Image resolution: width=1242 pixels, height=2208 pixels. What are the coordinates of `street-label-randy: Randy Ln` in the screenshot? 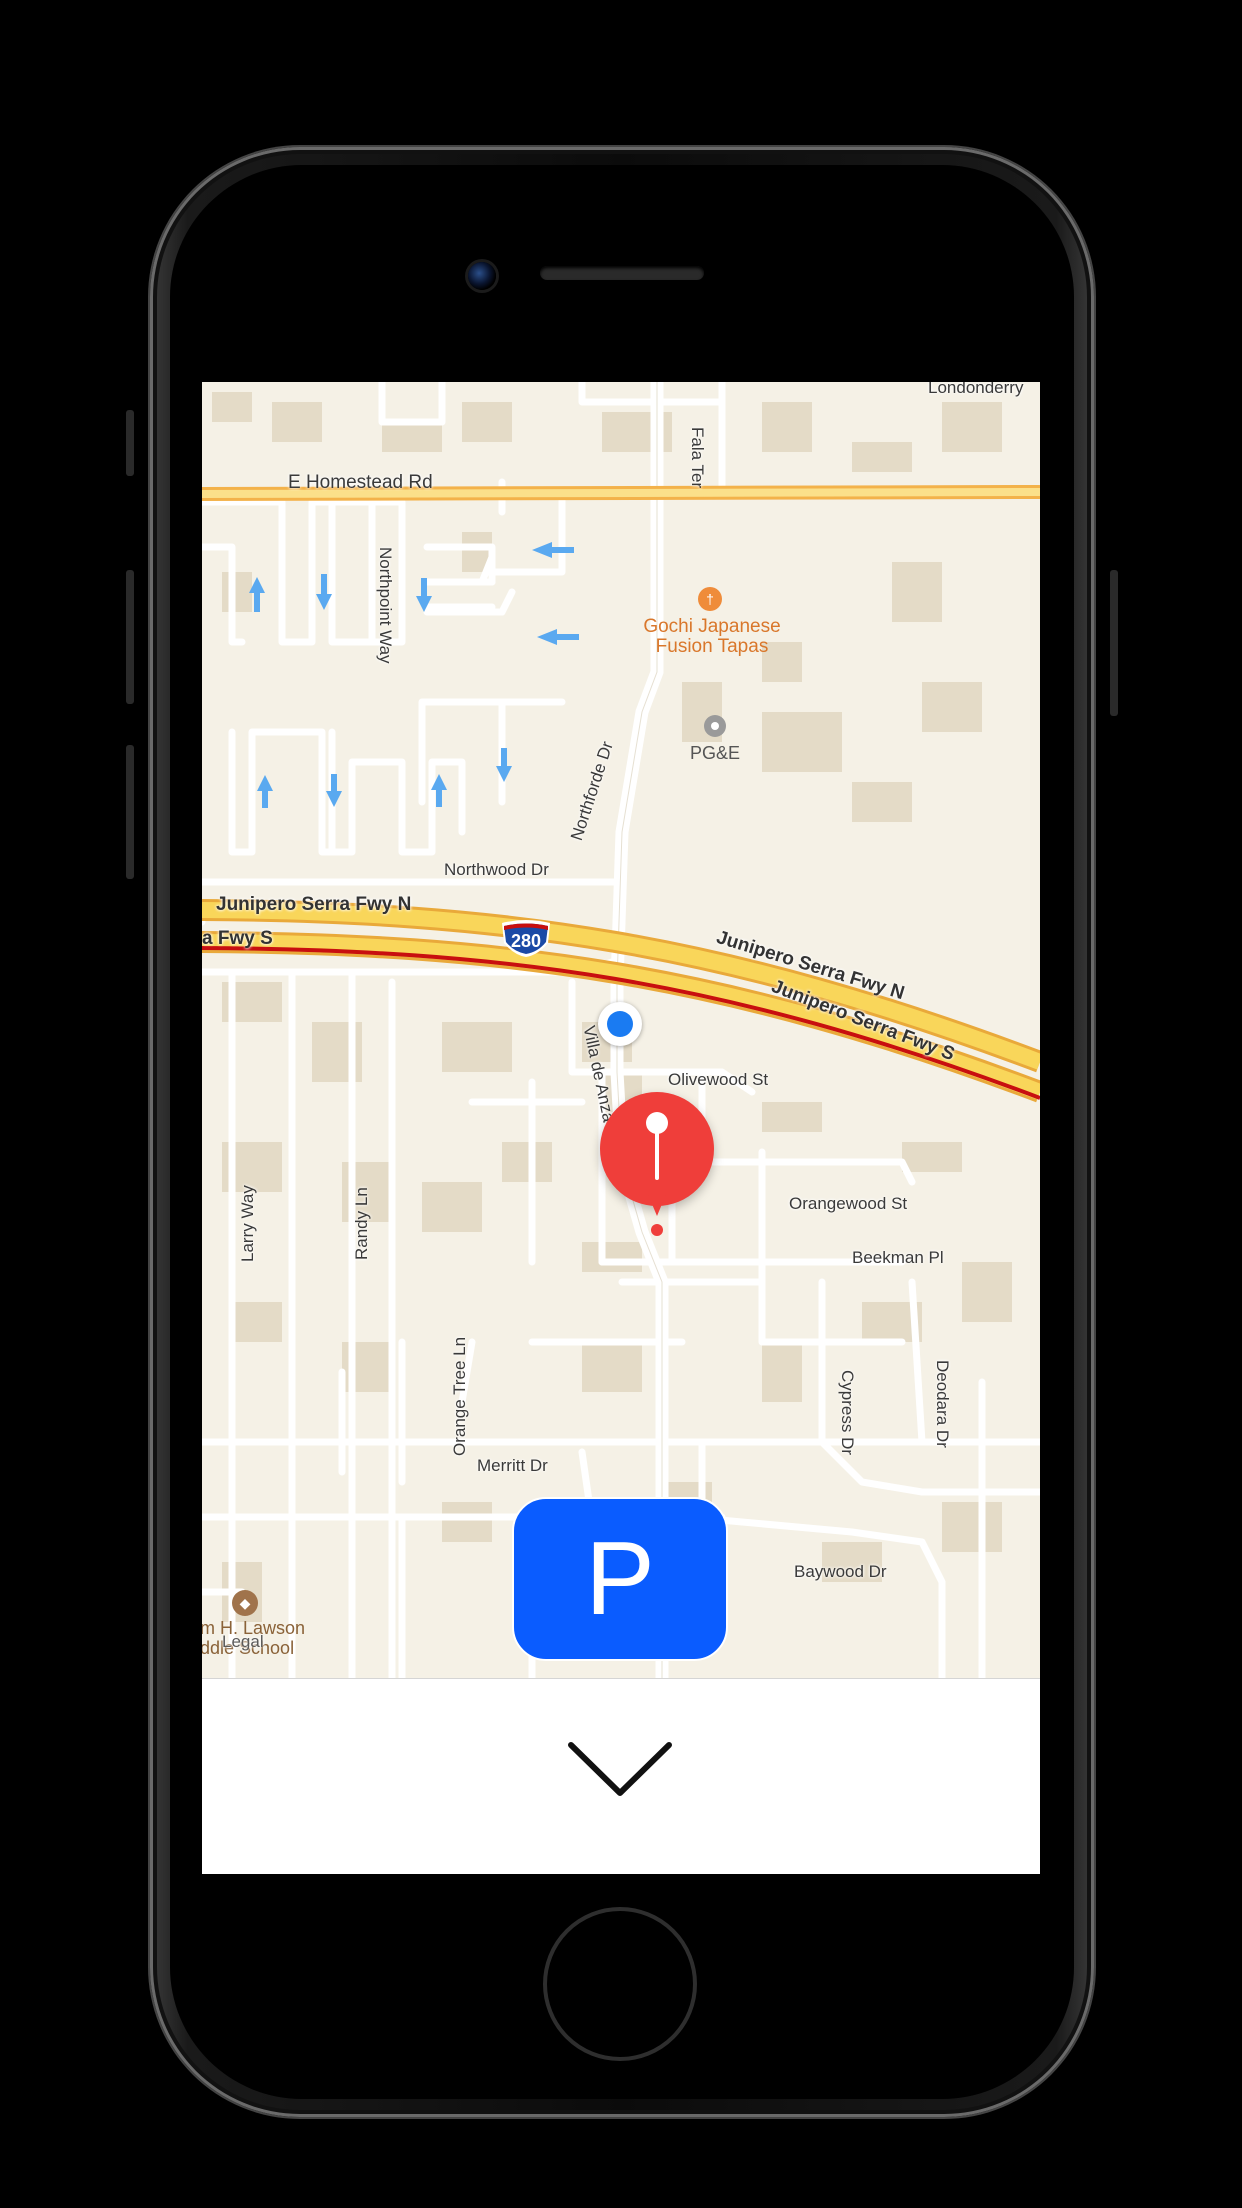 It's located at (361, 1223).